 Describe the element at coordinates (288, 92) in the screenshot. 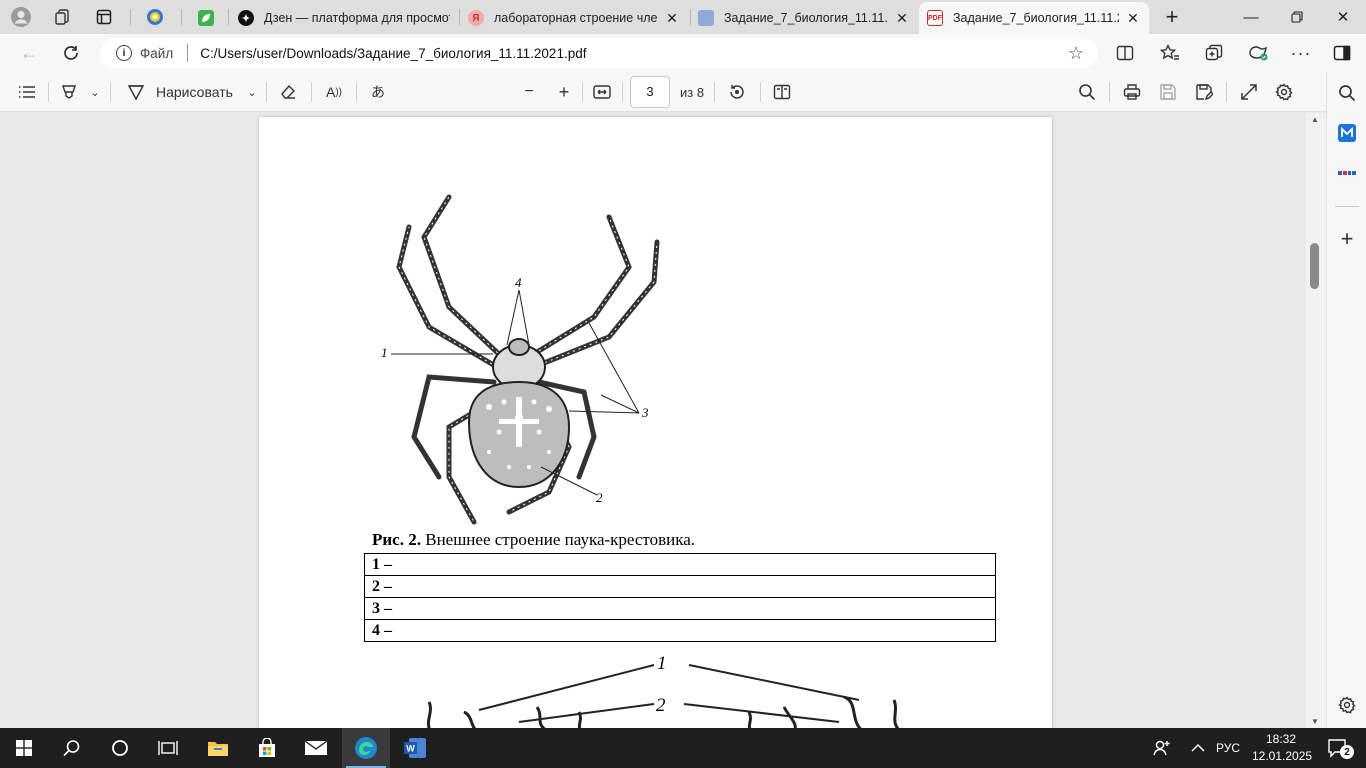

I see `eraser-icon` at that location.